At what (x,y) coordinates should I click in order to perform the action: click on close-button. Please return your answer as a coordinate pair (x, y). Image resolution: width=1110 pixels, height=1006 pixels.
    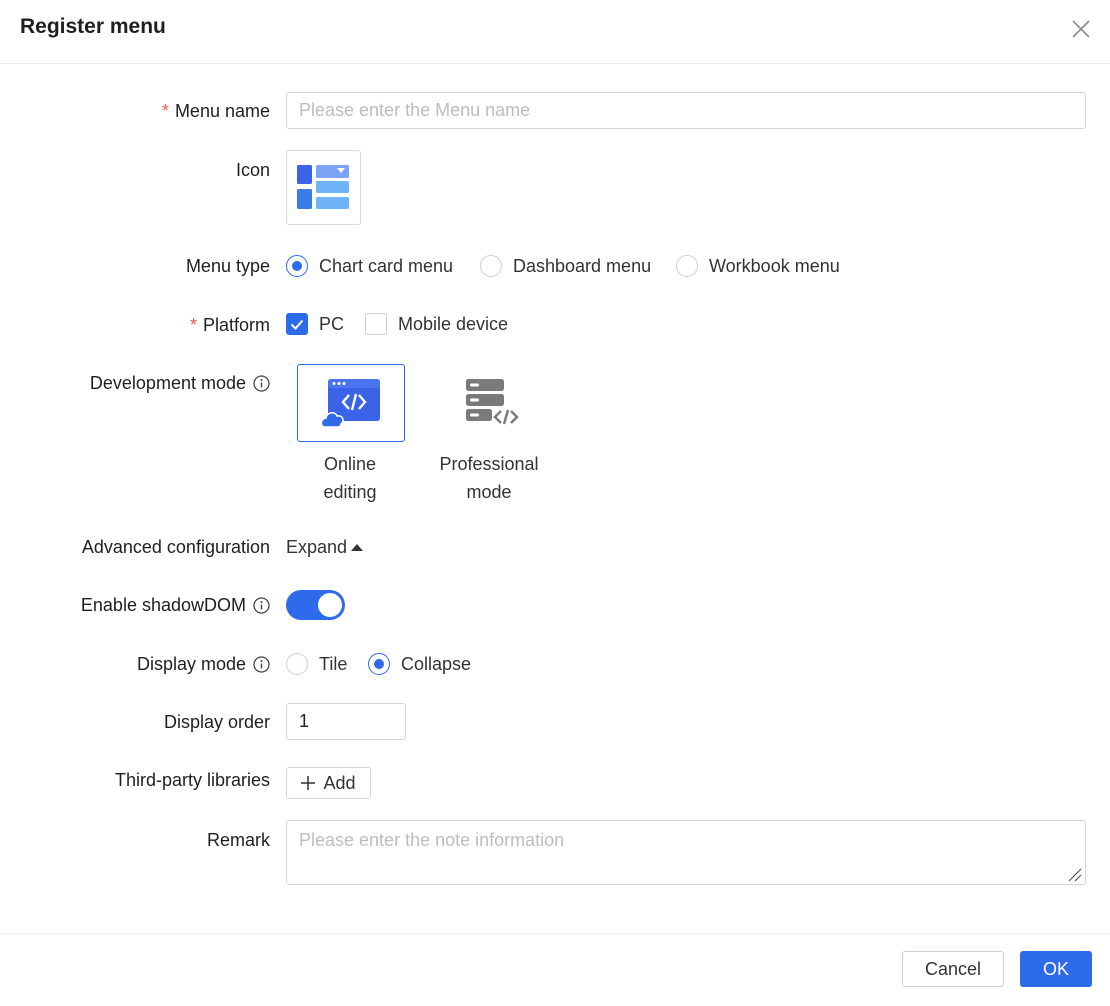
    Looking at the image, I should click on (1081, 29).